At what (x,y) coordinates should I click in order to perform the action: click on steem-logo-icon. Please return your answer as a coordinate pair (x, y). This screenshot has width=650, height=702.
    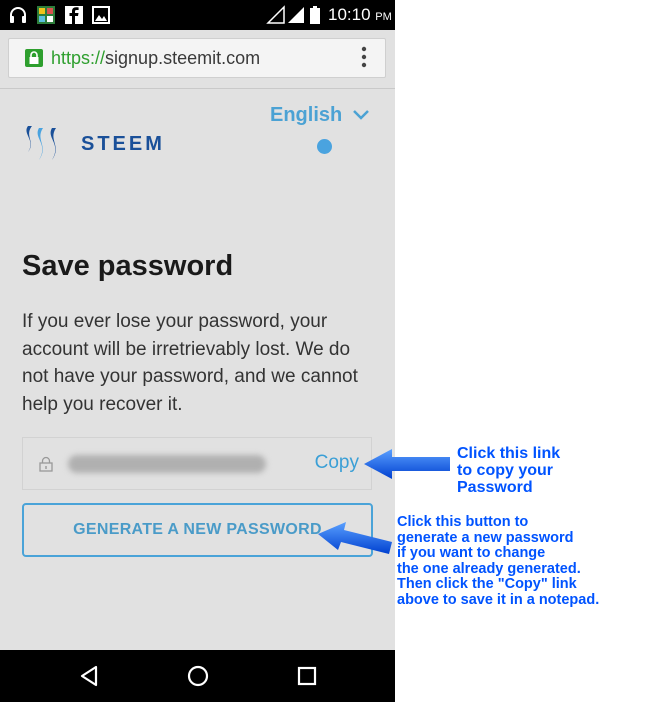
    Looking at the image, I should click on (41, 143).